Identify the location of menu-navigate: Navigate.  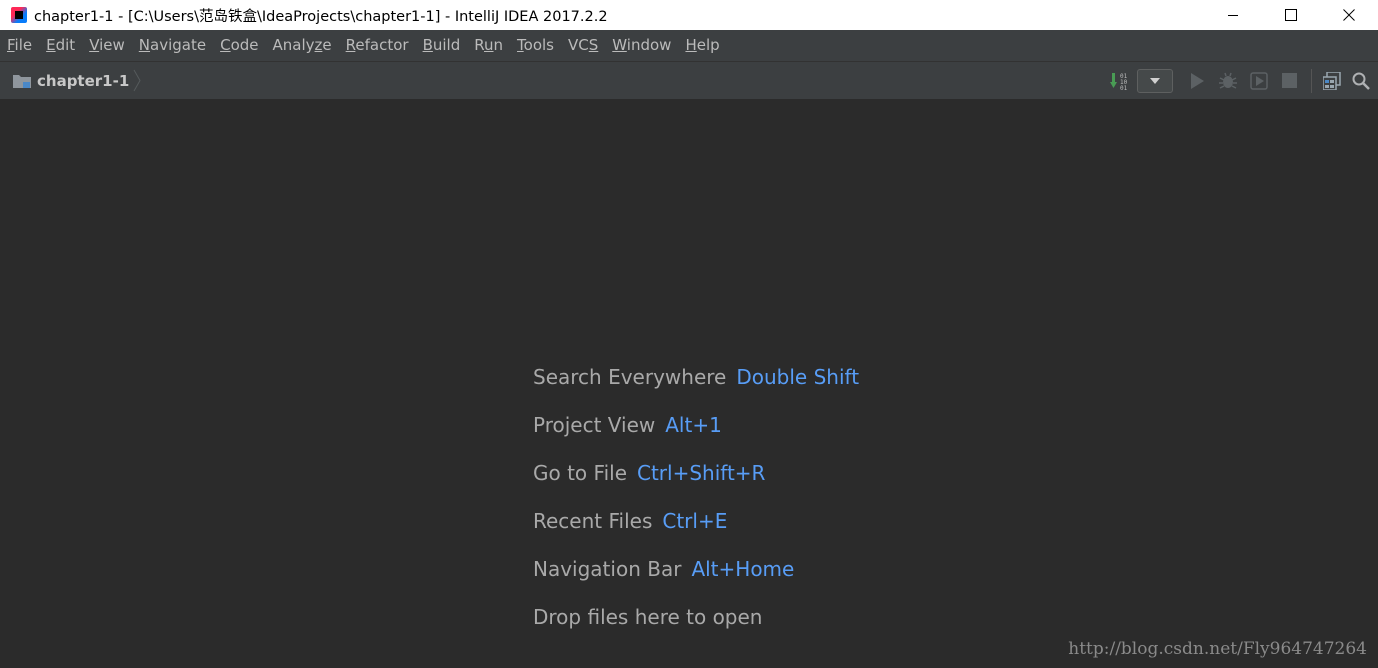
(172, 45).